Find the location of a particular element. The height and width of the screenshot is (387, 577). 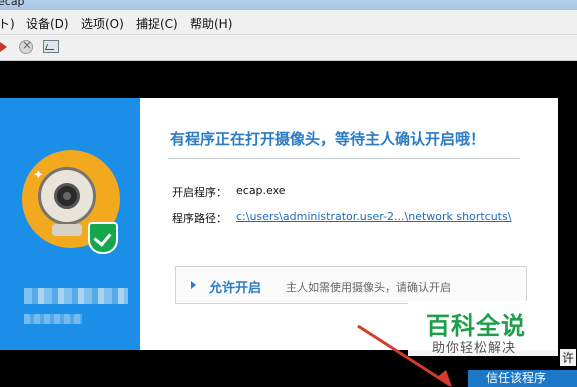

allow-open-button: 允许开启 主人如需使用摄像头，请确认开启 is located at coordinates (351, 285).